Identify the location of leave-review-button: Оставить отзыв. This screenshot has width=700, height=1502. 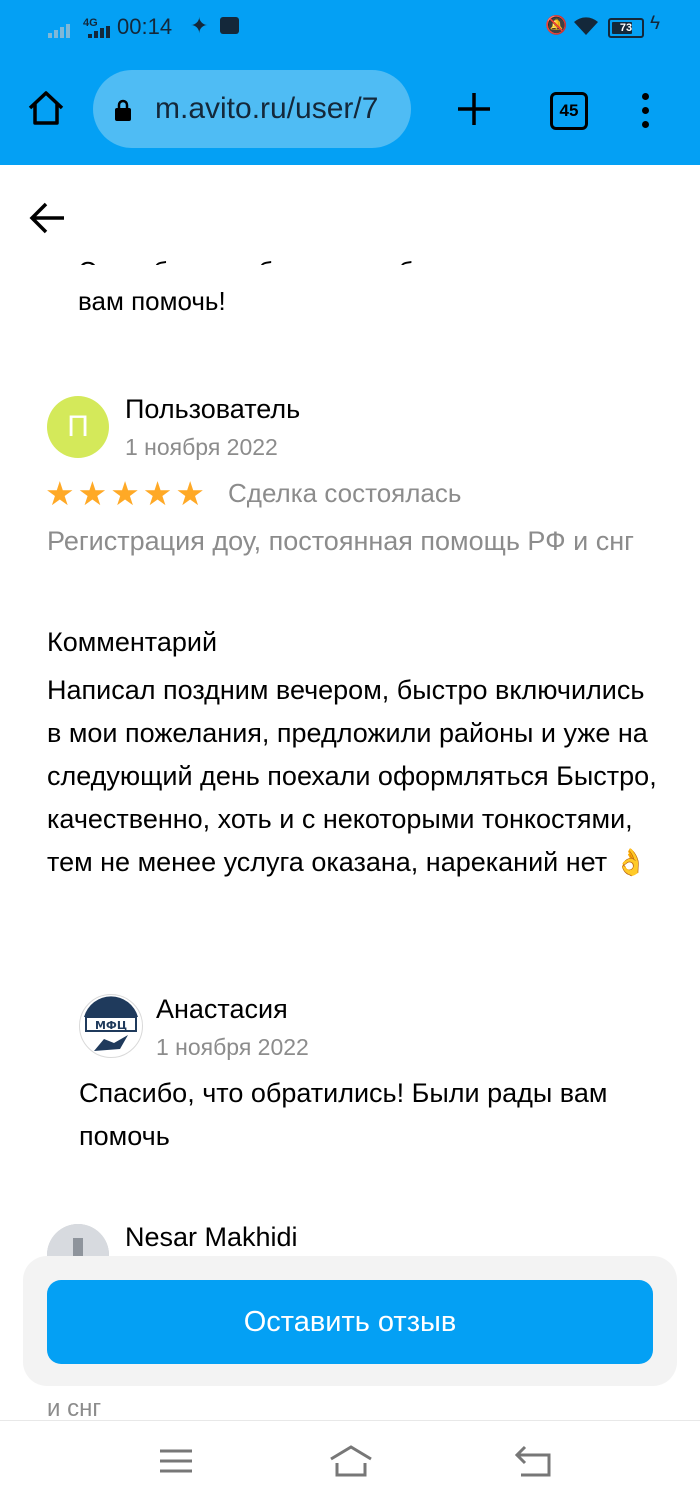
(350, 1322).